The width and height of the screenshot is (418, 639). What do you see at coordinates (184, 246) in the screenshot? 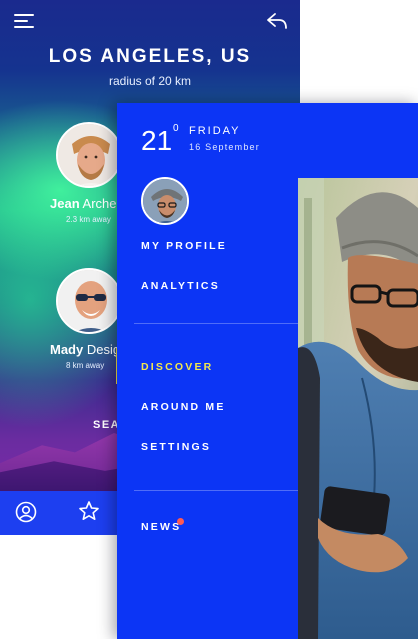
I see `menu-my-profile: MY PROFILE` at bounding box center [184, 246].